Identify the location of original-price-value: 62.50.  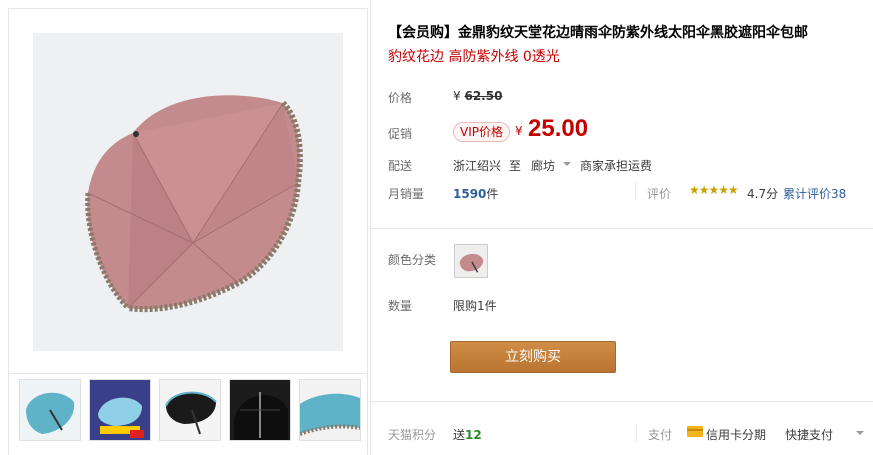
(483, 96).